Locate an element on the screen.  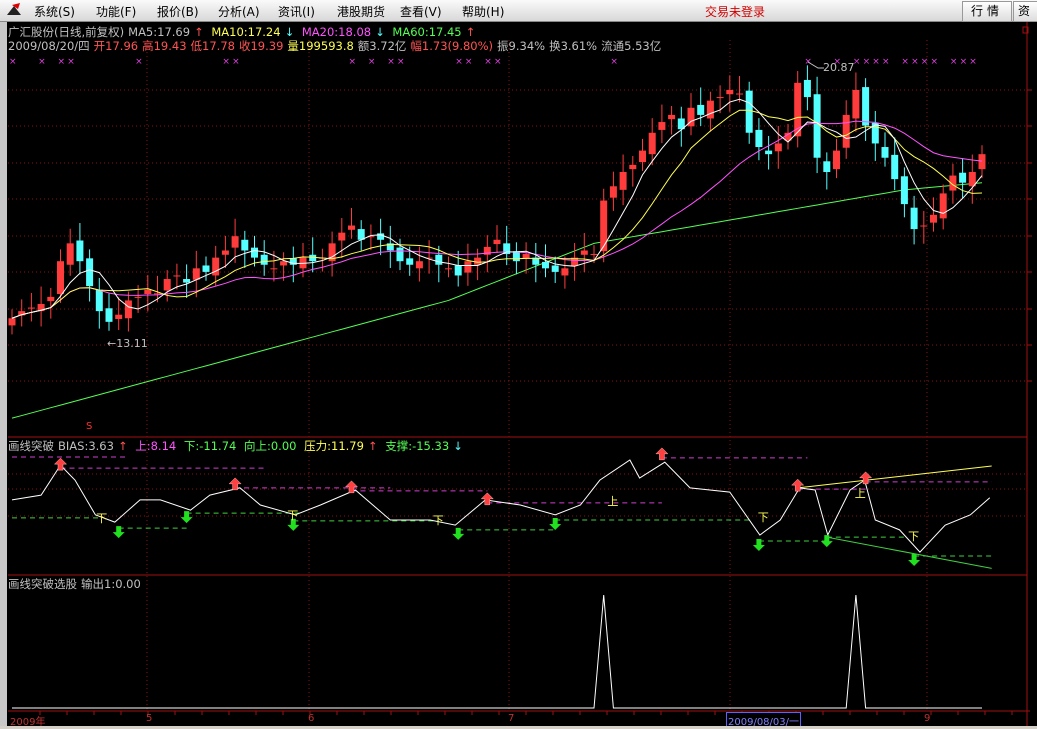
x-axis-label-may: 5 is located at coordinates (149, 718).